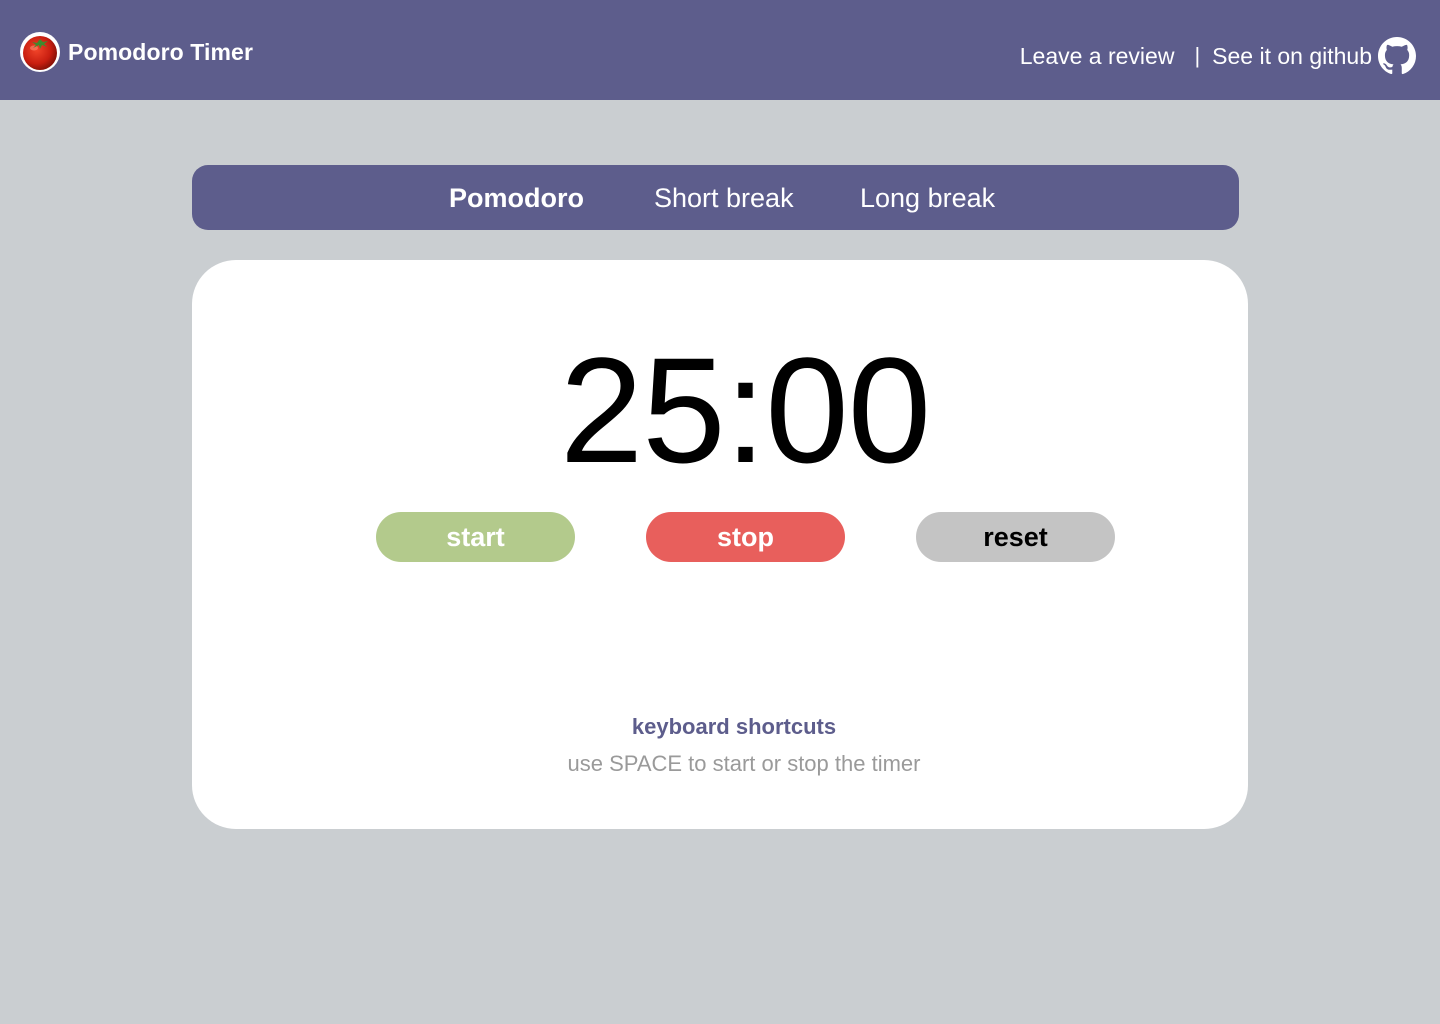 This screenshot has height=1024, width=1440. Describe the element at coordinates (734, 726) in the screenshot. I see `shortcuts-title: keyboard shortcuts` at that location.